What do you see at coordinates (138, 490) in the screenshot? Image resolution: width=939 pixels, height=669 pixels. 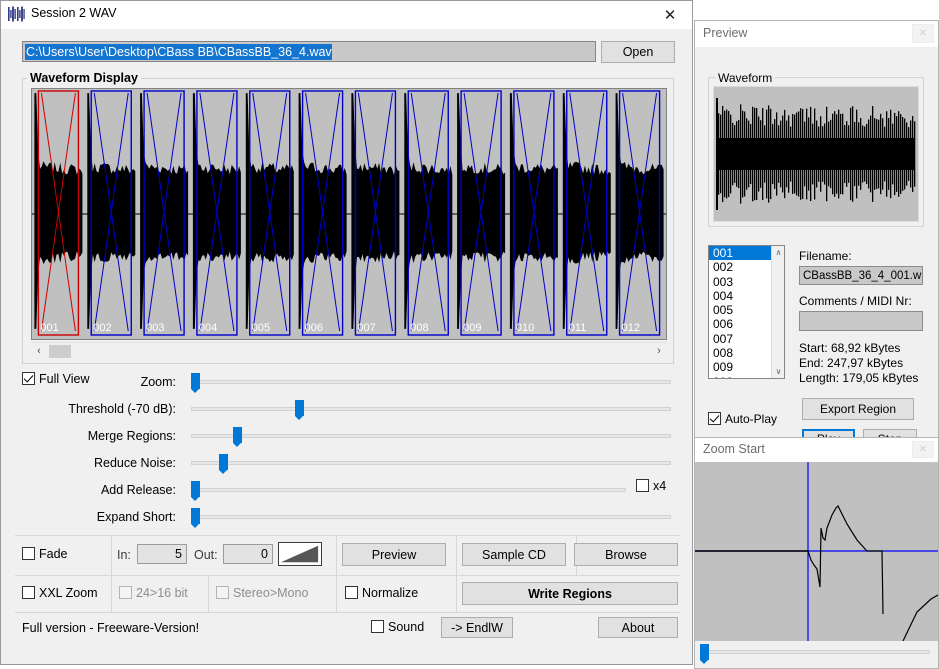 I see `slider-label-4: Add Release:` at bounding box center [138, 490].